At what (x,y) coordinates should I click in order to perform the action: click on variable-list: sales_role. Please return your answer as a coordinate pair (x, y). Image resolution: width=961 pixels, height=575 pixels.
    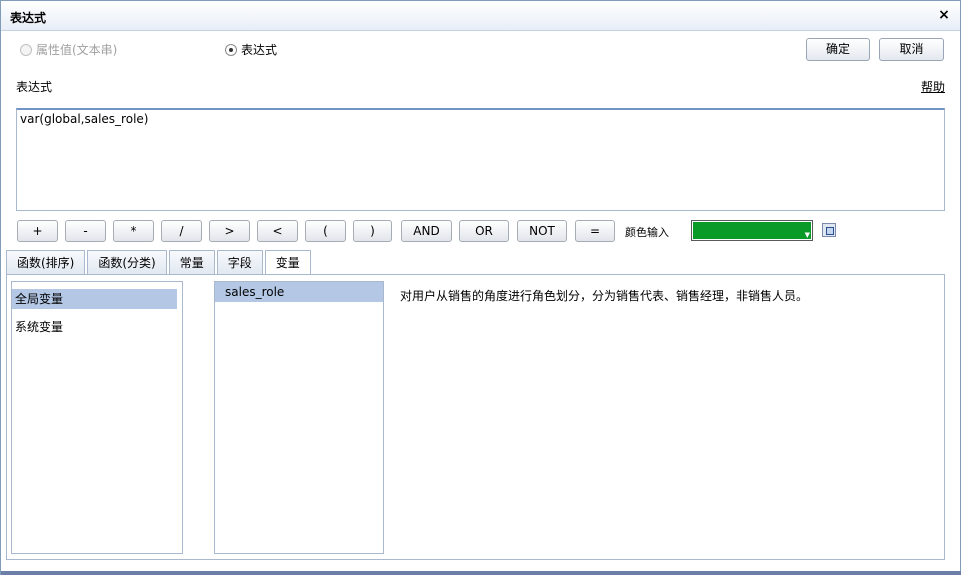
    Looking at the image, I should click on (299, 417).